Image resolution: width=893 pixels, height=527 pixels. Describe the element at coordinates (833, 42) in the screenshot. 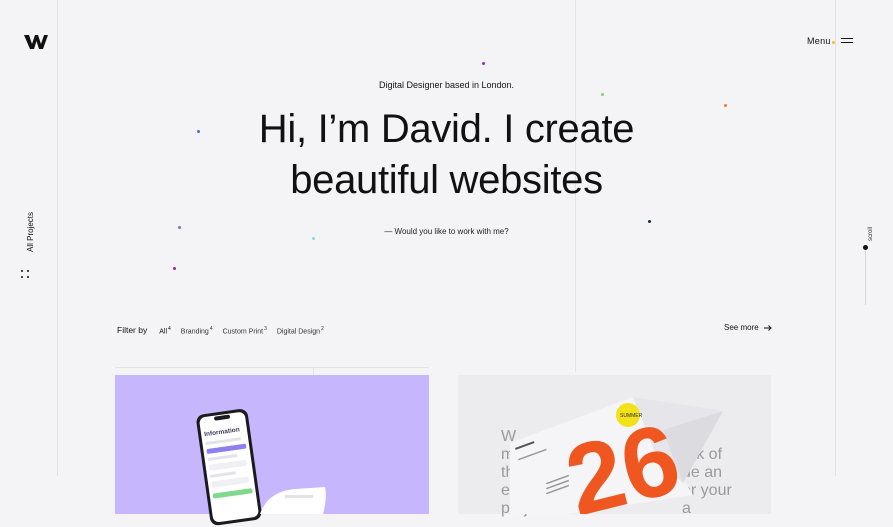

I see `menu-accent-dot` at that location.